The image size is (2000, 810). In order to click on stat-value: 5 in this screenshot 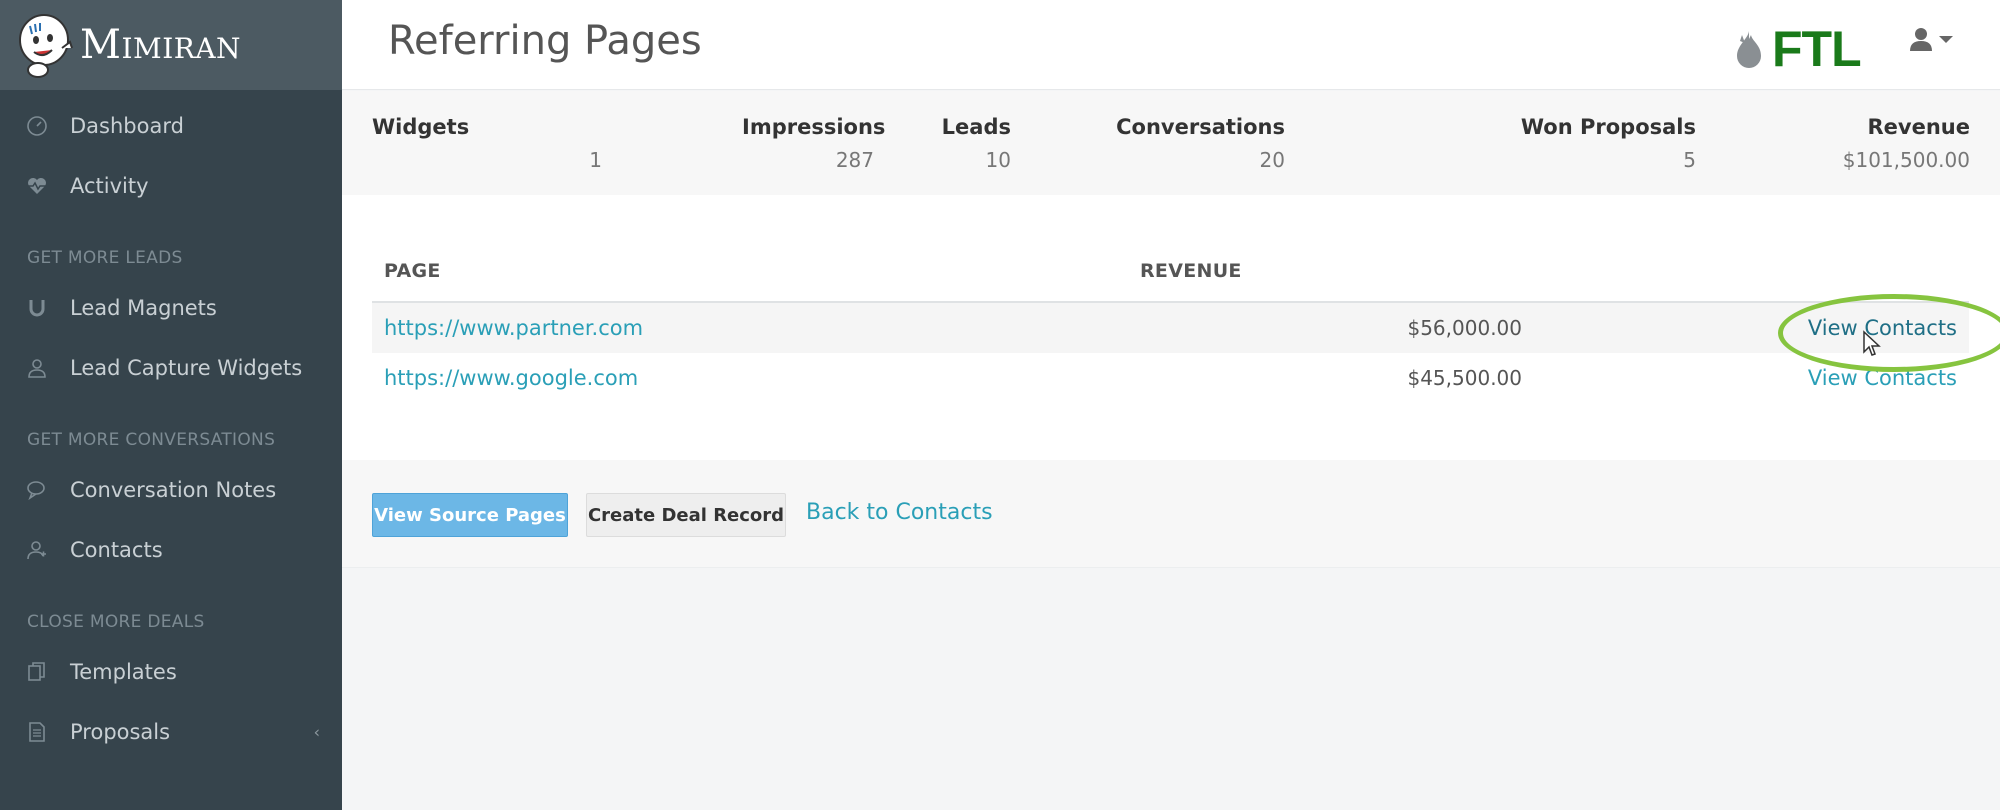, I will do `click(1689, 160)`.